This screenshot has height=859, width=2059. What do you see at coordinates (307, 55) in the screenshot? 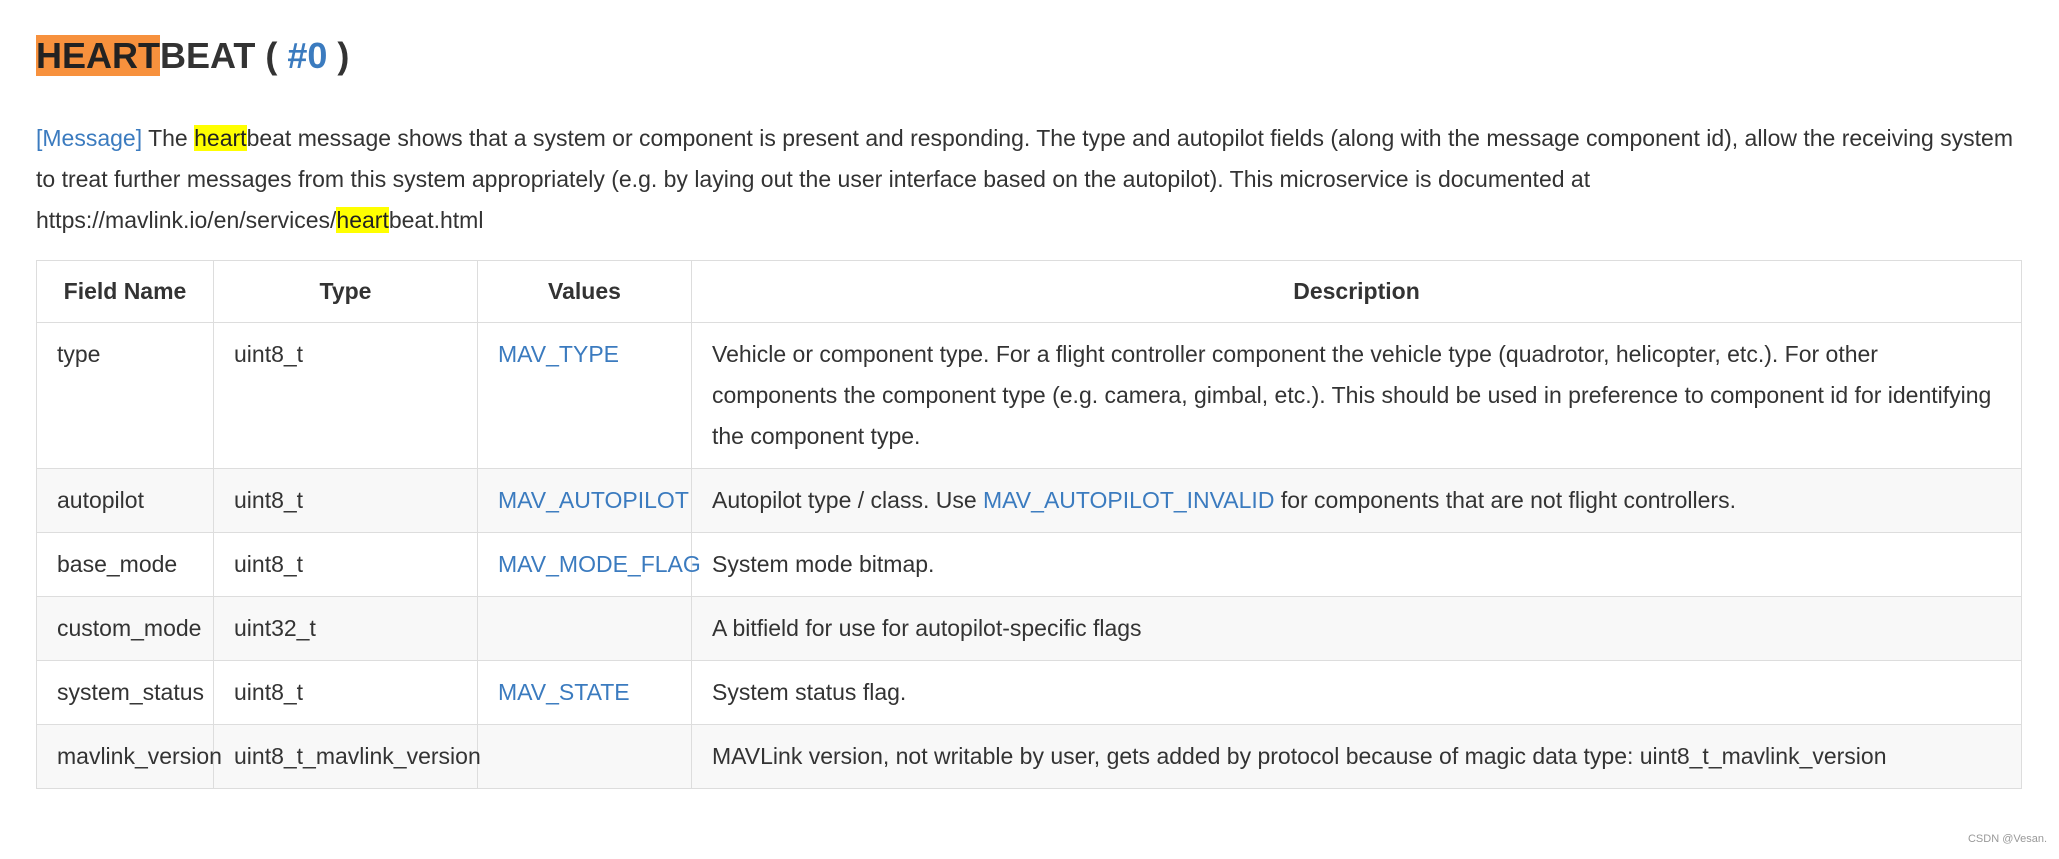
I see `message-id-link: #0` at bounding box center [307, 55].